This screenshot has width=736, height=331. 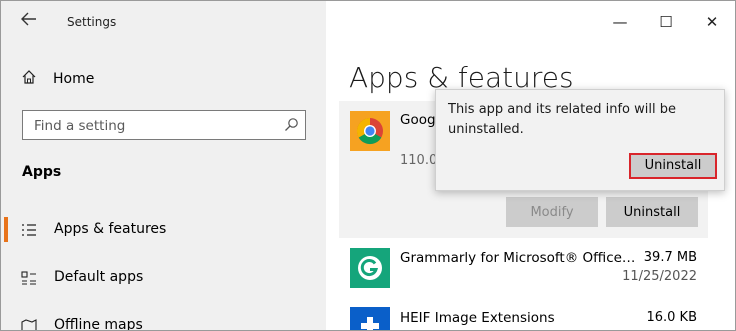 I want to click on home-icon, so click(x=29, y=79).